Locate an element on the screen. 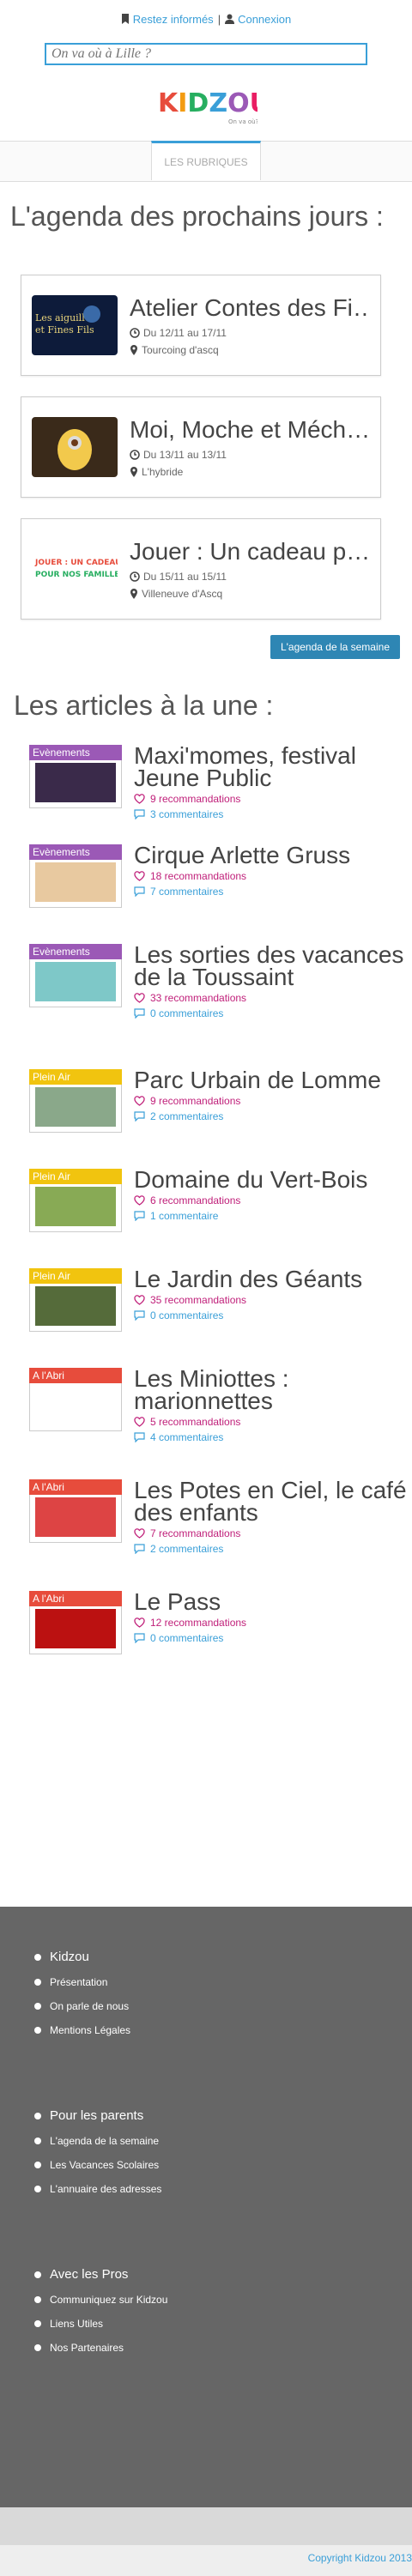  recommendations: 33 recommandations is located at coordinates (271, 998).